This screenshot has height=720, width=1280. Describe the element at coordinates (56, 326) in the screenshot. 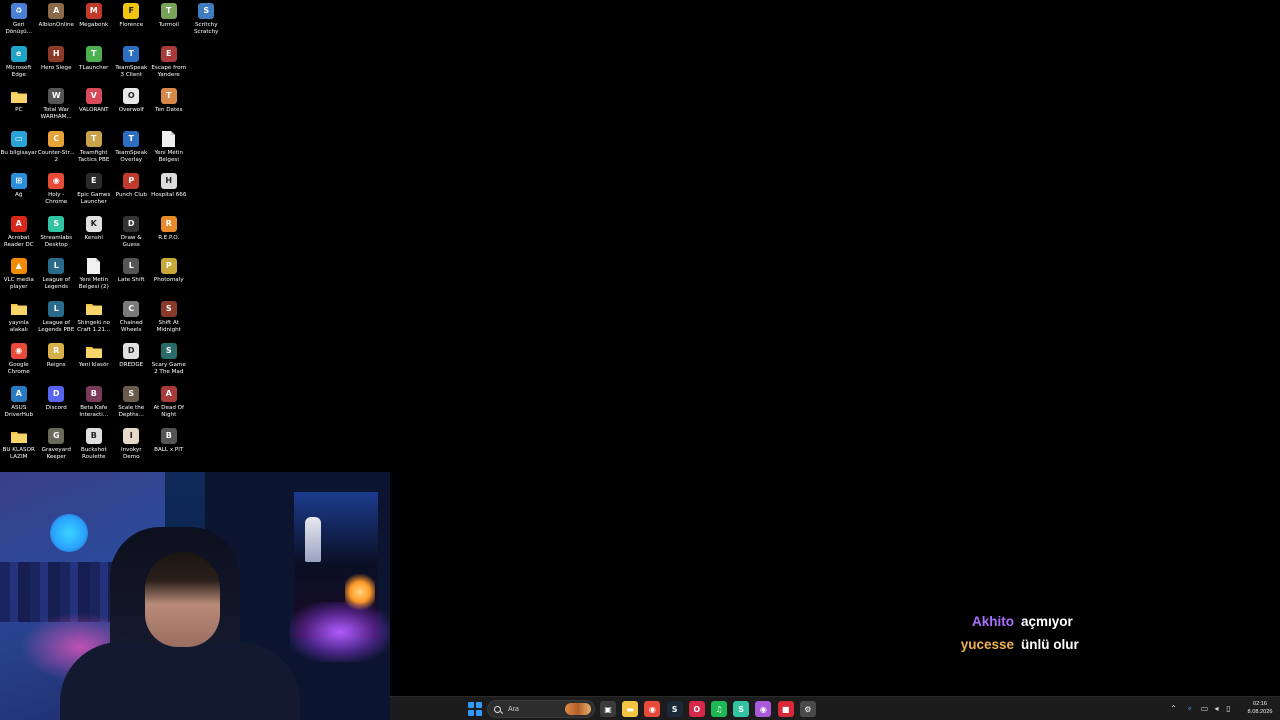

I see `desktop-icon-label: League of Legends PBE` at that location.